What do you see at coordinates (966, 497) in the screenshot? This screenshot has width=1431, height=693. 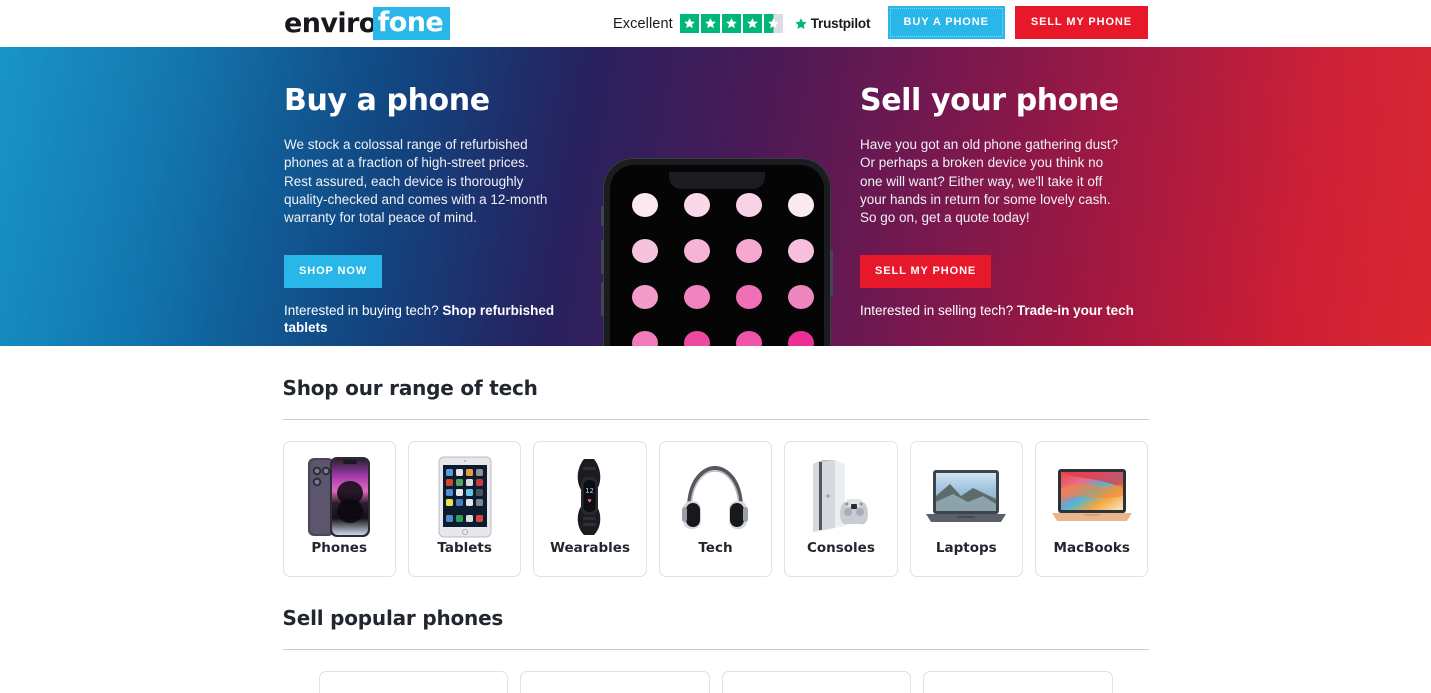 I see `laptop-icon` at bounding box center [966, 497].